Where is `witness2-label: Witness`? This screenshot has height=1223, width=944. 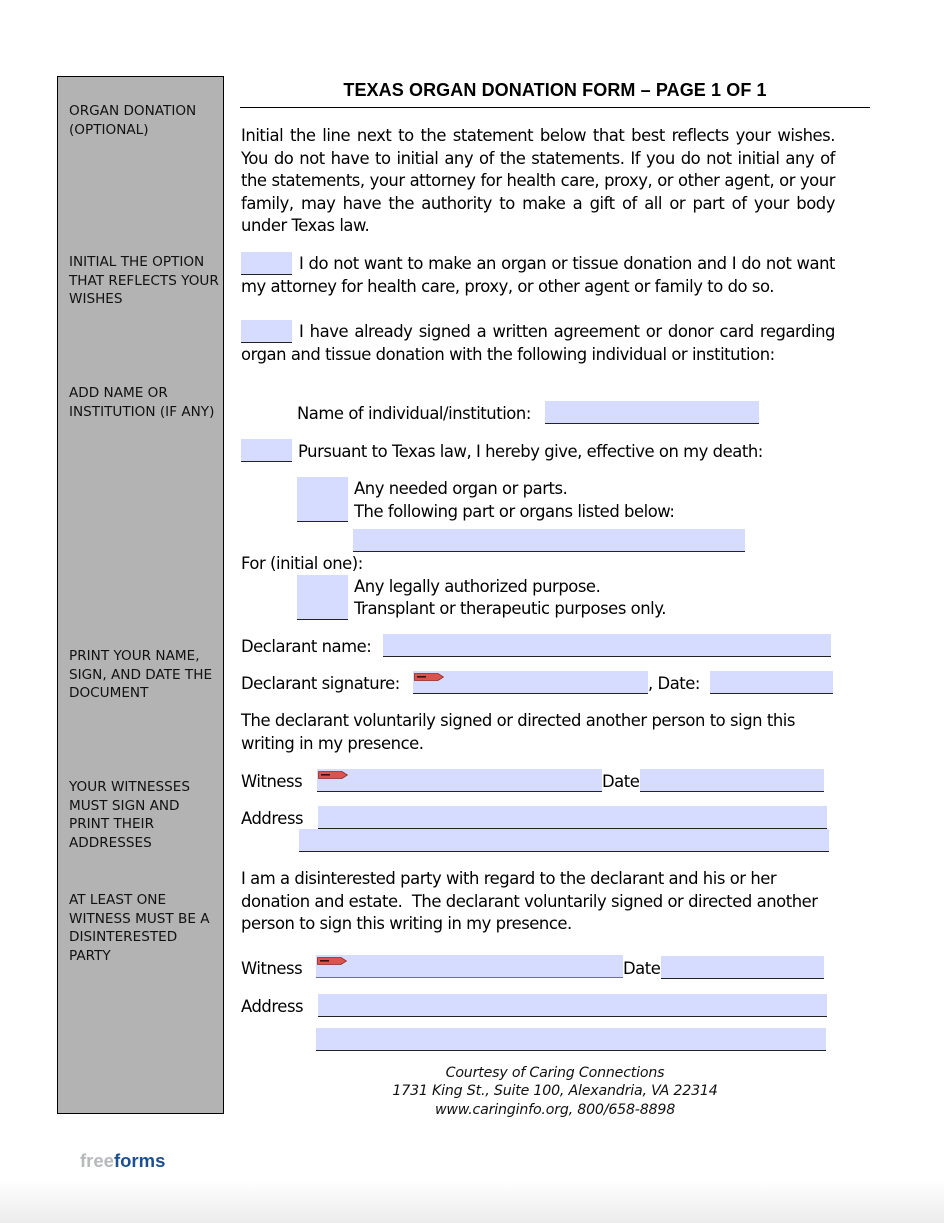
witness2-label: Witness is located at coordinates (272, 968).